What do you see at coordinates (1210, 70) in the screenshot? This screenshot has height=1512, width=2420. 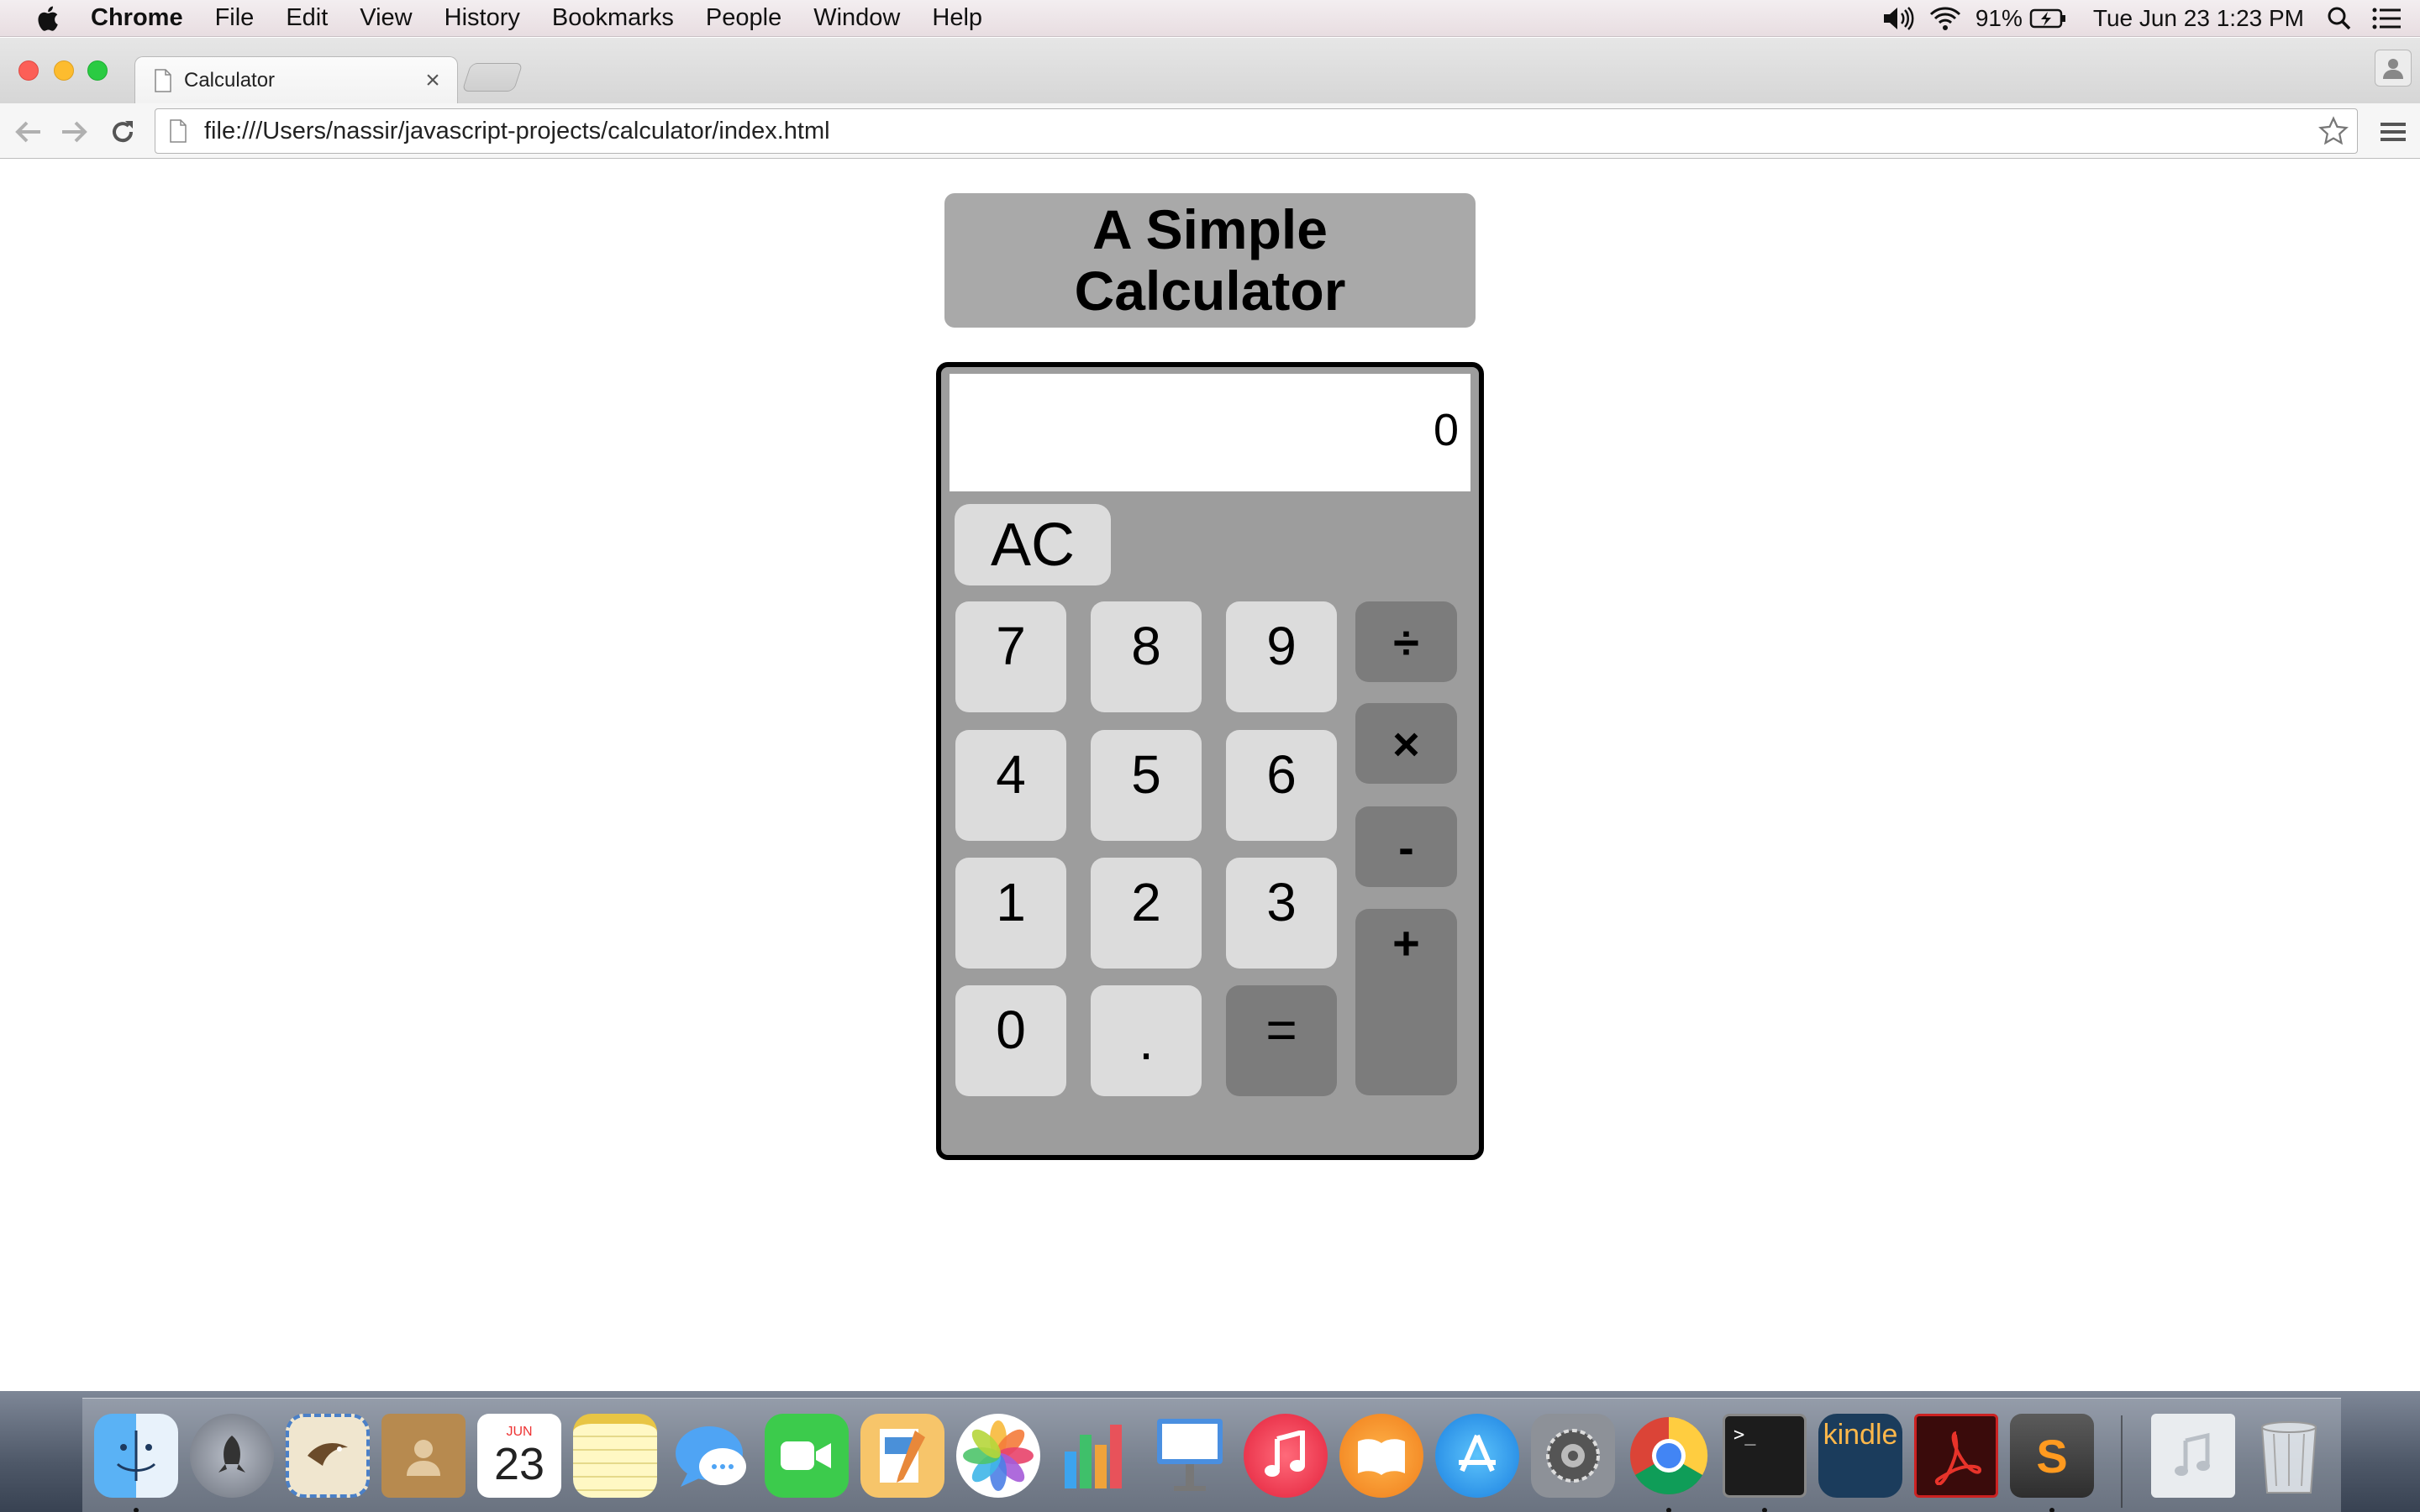 I see `browser-tab-strip: Calculator ×` at bounding box center [1210, 70].